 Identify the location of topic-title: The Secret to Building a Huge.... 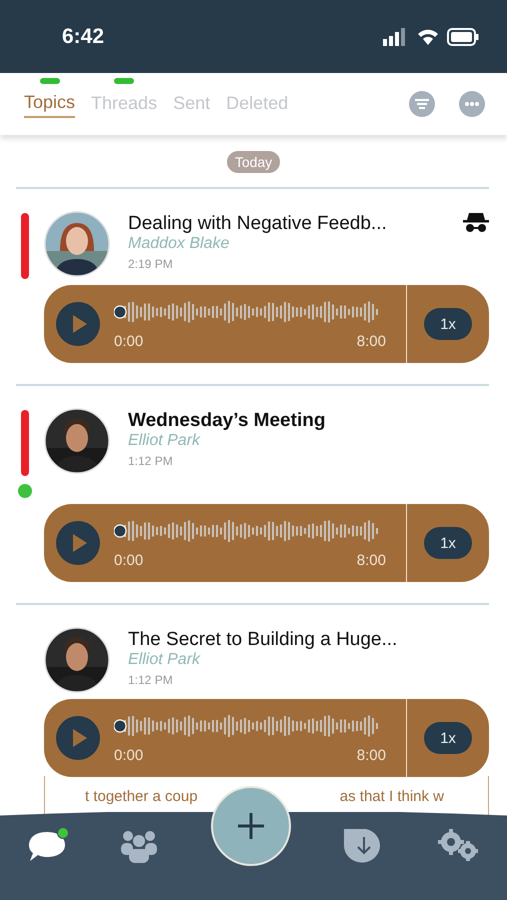
(308, 640).